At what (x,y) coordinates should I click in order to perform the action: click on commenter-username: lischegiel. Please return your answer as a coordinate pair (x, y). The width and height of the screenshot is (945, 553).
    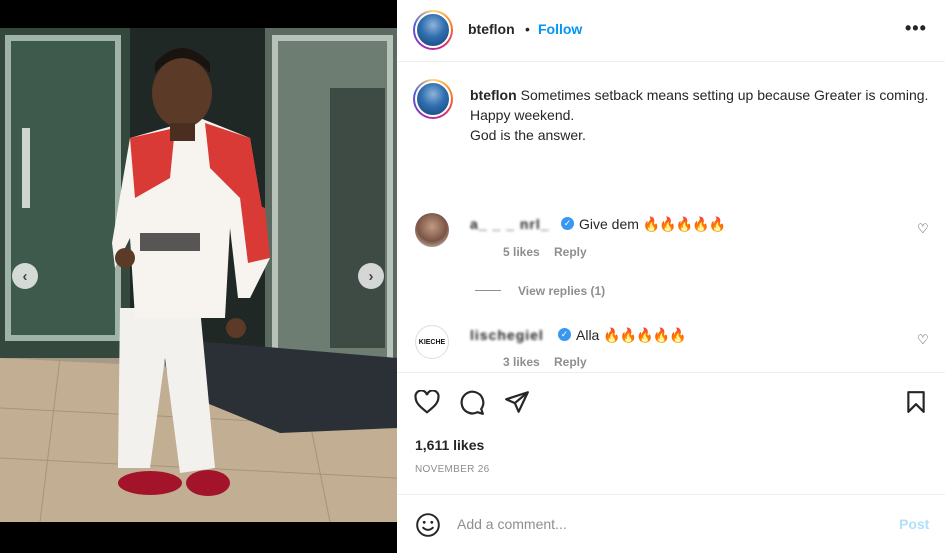
    Looking at the image, I should click on (507, 335).